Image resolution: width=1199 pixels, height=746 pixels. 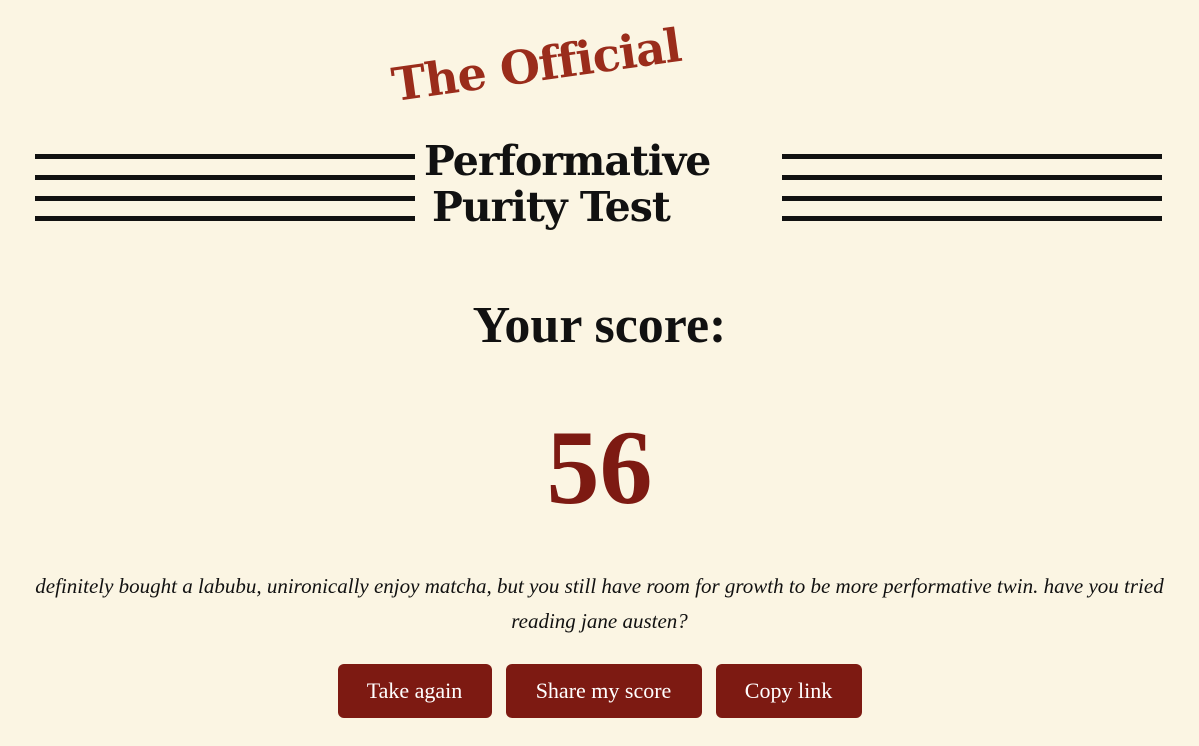 I want to click on action-buttons: Take again Share my score Copy link, so click(x=599, y=691).